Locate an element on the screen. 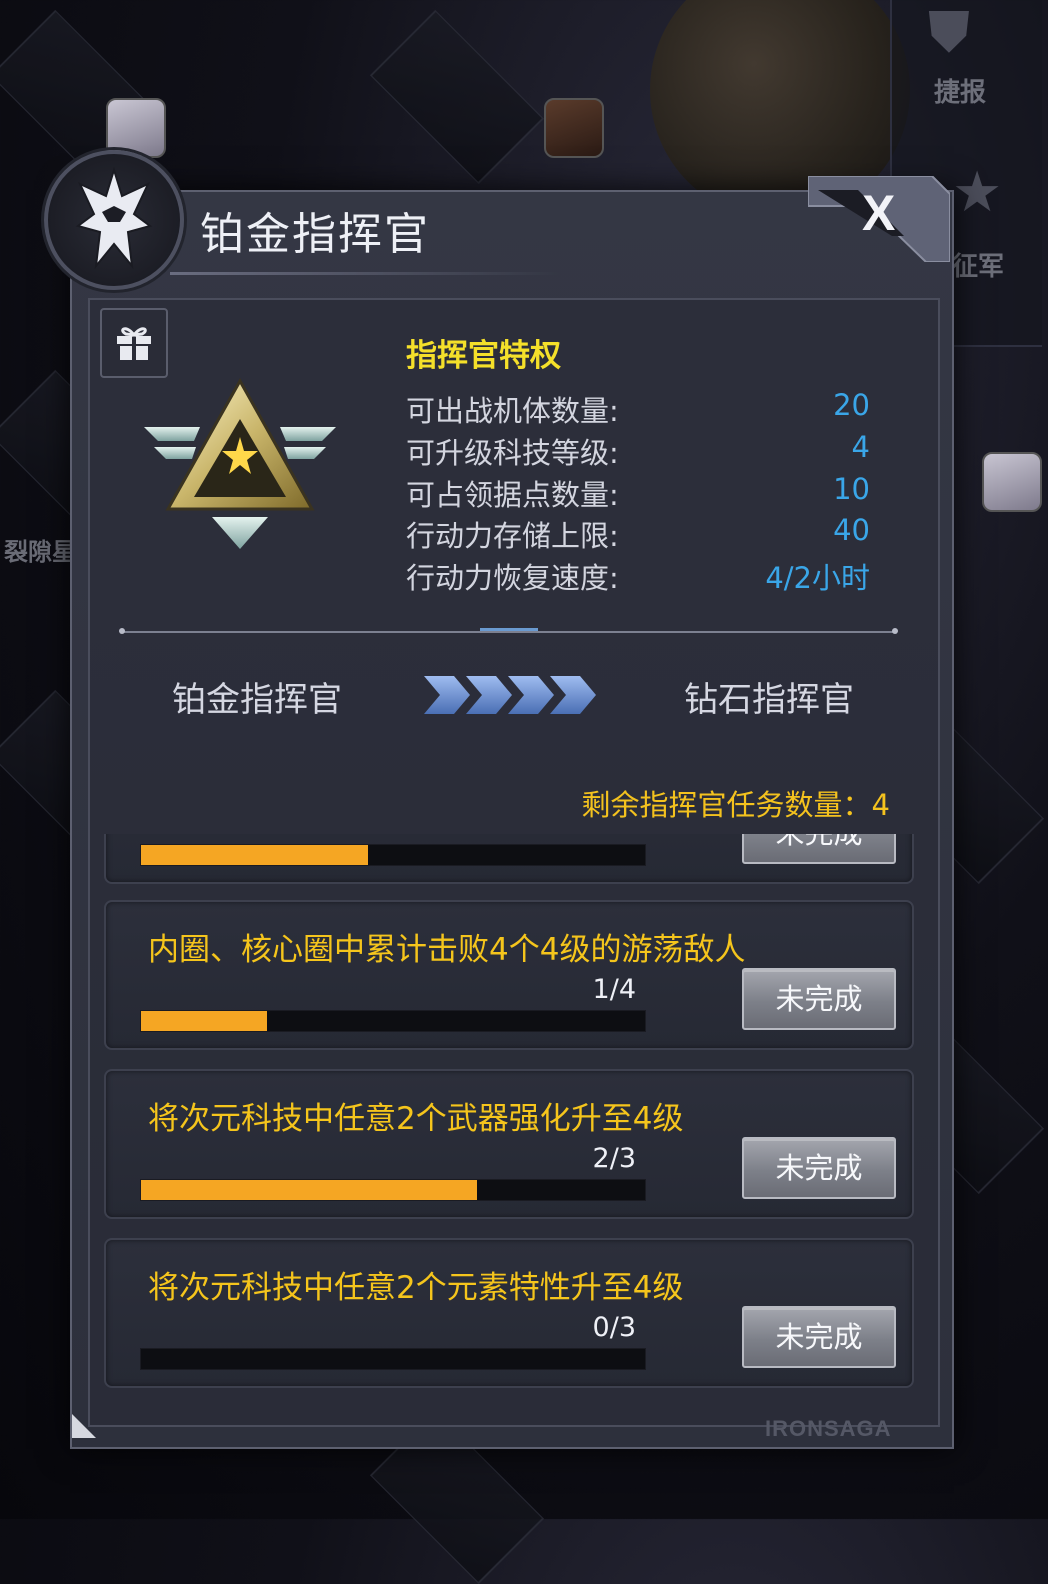 This screenshot has width=1048, height=1584. privilege-row: 行动力存储上限: 40 is located at coordinates (638, 533).